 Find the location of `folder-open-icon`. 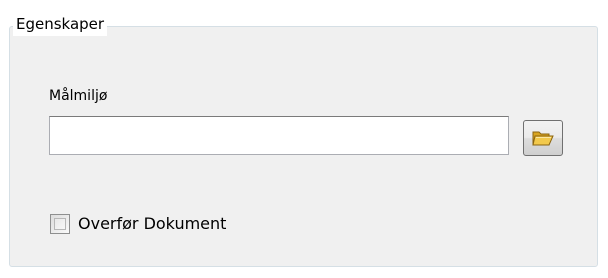

folder-open-icon is located at coordinates (543, 138).